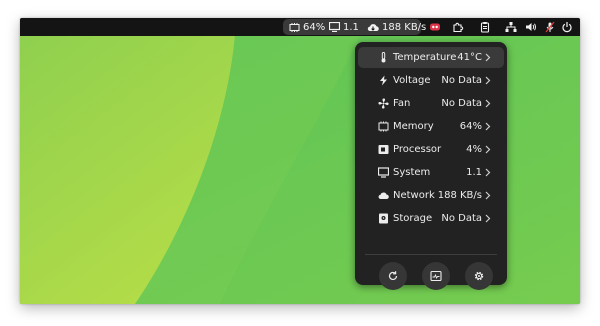 This screenshot has height=326, width=600. What do you see at coordinates (383, 218) in the screenshot?
I see `storage-drive-icon` at bounding box center [383, 218].